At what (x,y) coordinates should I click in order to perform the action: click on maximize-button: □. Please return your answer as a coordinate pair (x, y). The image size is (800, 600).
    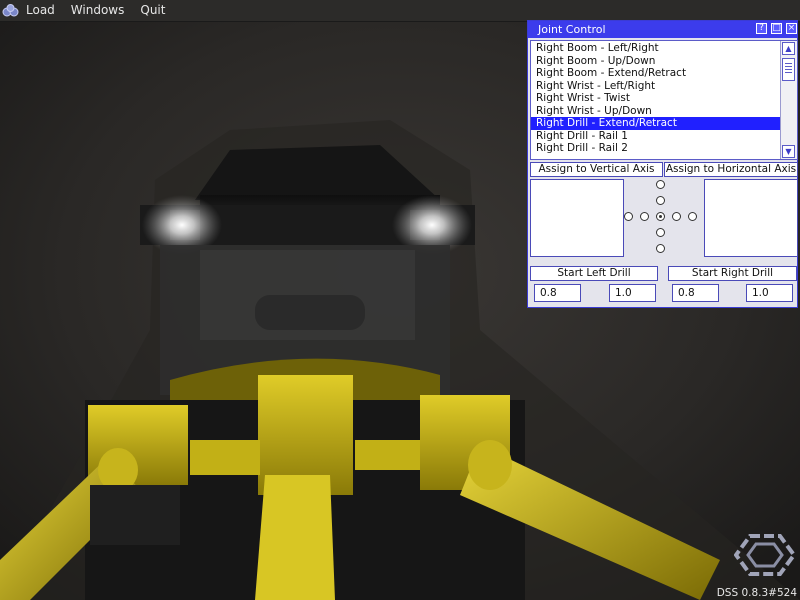
    Looking at the image, I should click on (776, 28).